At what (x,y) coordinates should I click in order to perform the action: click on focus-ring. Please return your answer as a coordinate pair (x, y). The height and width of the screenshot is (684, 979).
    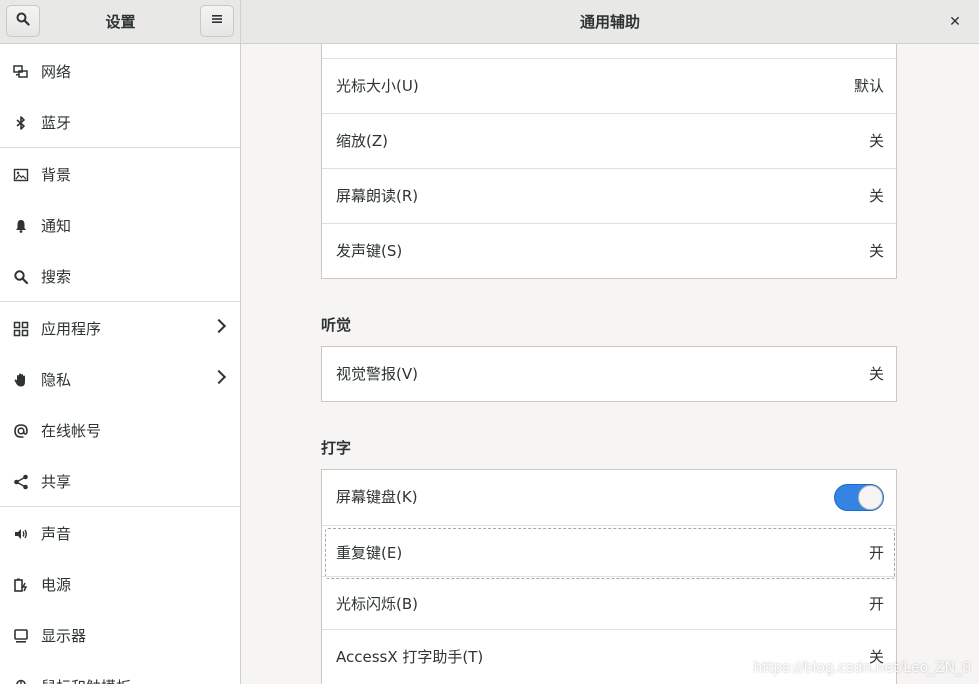
    Looking at the image, I should click on (610, 553).